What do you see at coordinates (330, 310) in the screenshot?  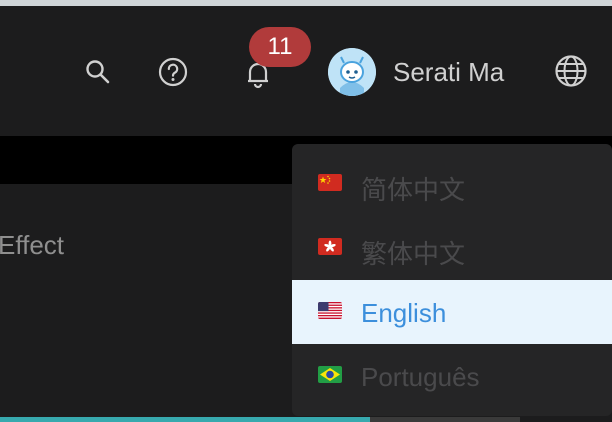 I see `us-flag-icon` at bounding box center [330, 310].